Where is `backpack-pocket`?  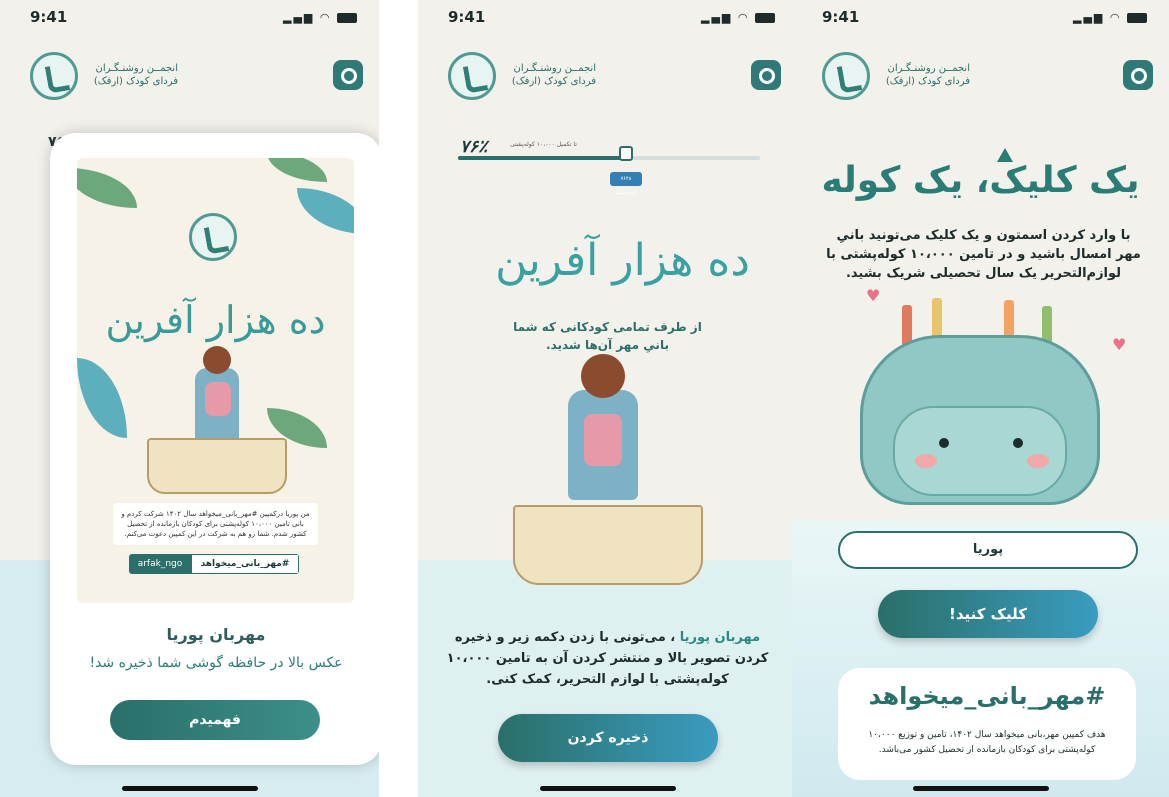 backpack-pocket is located at coordinates (980, 451).